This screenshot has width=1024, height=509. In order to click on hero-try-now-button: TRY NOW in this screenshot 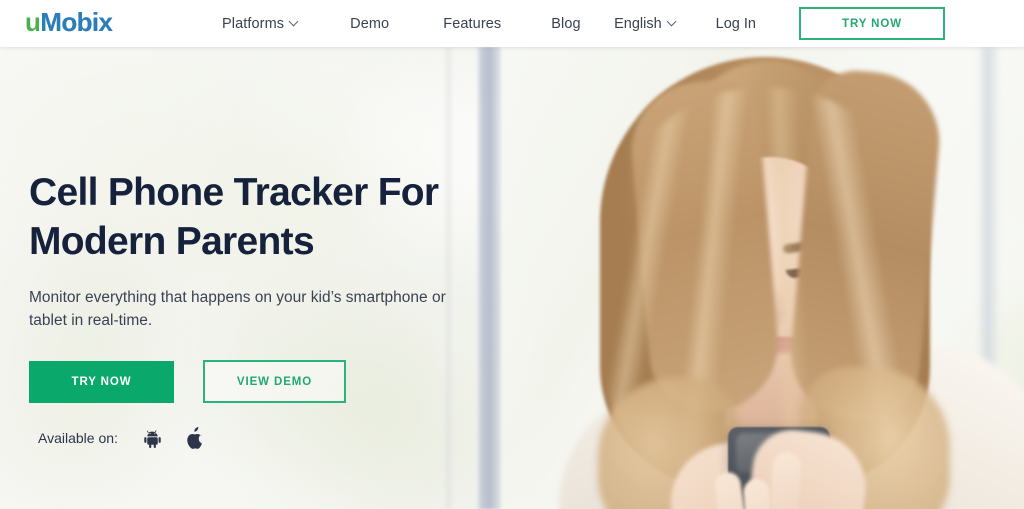, I will do `click(101, 381)`.